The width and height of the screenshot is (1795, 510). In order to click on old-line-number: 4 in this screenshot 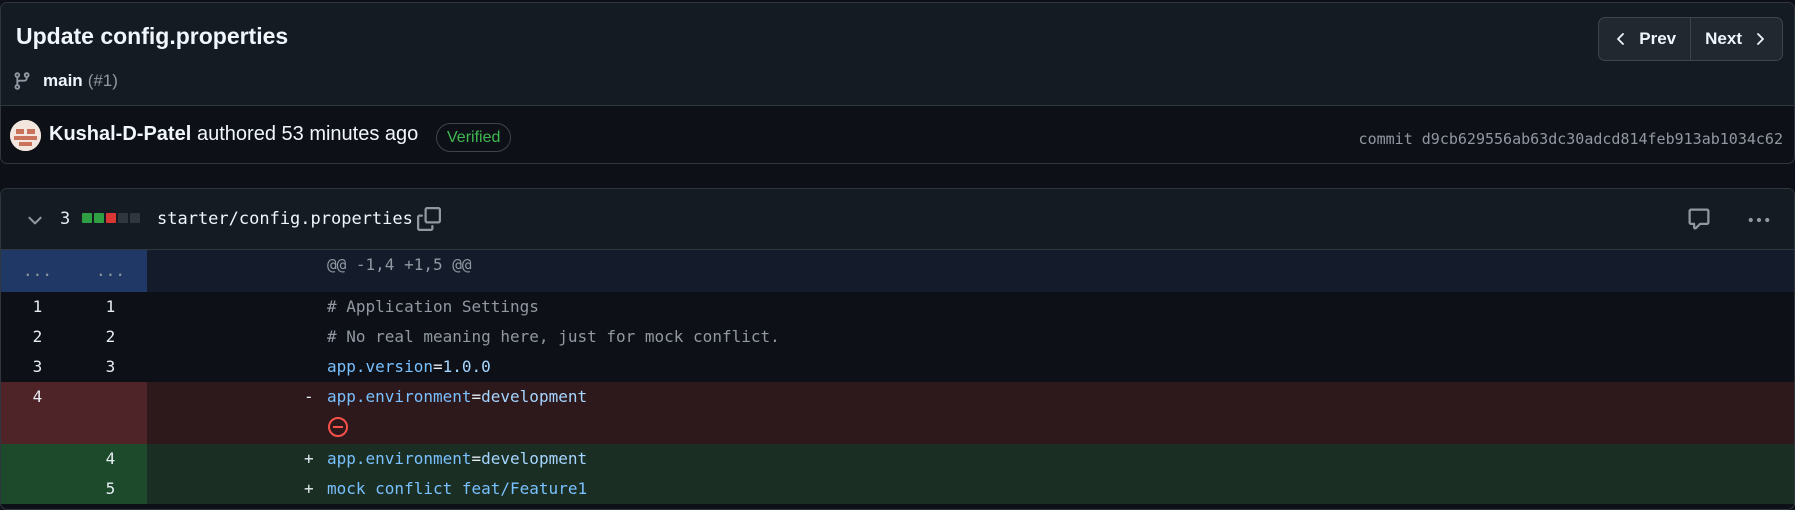, I will do `click(37, 397)`.